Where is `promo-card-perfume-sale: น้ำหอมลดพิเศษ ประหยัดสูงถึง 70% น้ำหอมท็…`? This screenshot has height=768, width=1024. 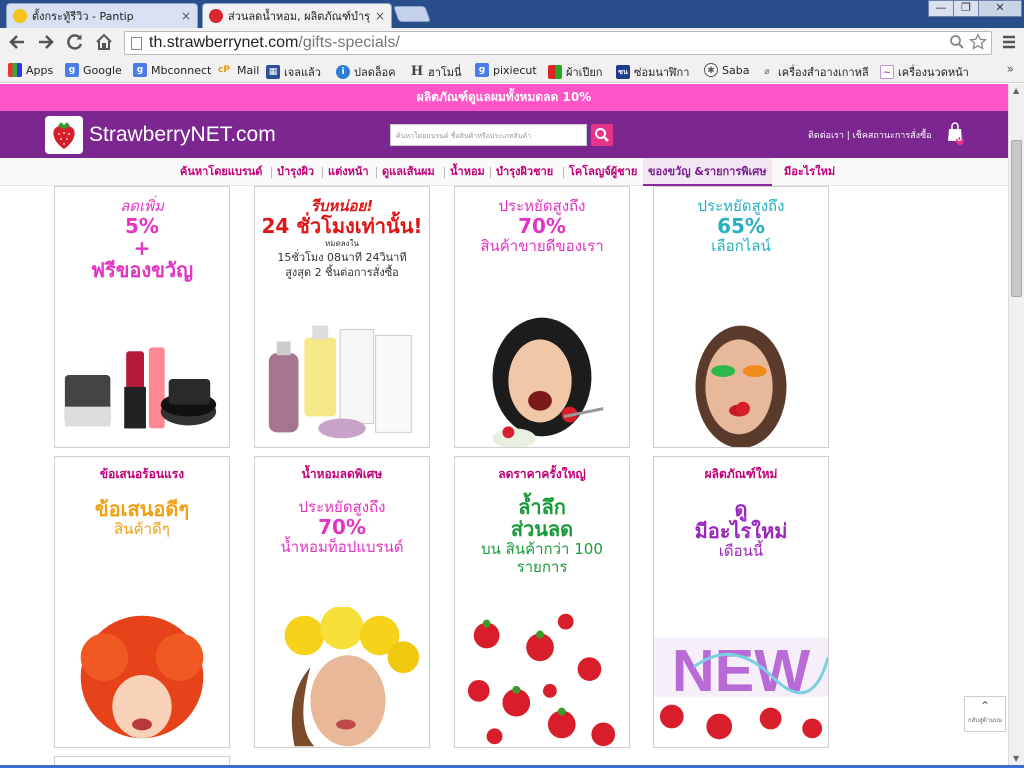 promo-card-perfume-sale: น้ำหอมลดพิเศษ ประหยัดสูงถึง 70% น้ำหอมท็… is located at coordinates (342, 602).